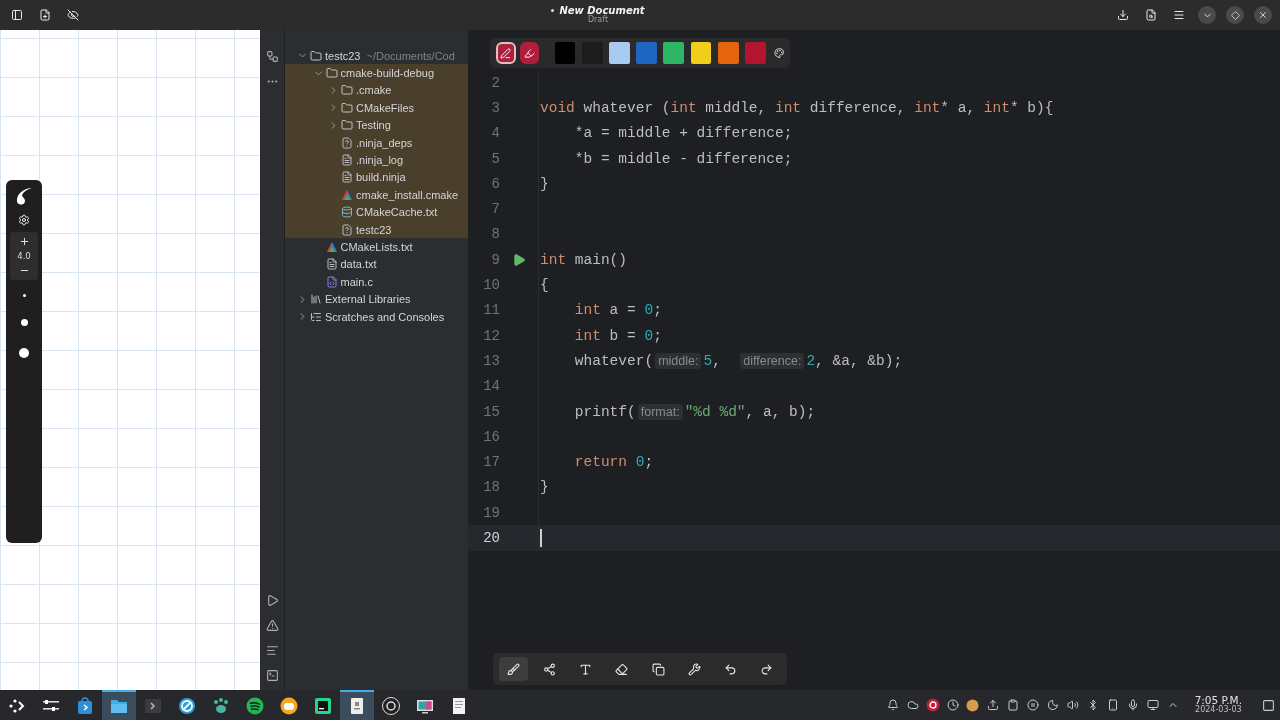  I want to click on avatar-icon, so click(973, 705).